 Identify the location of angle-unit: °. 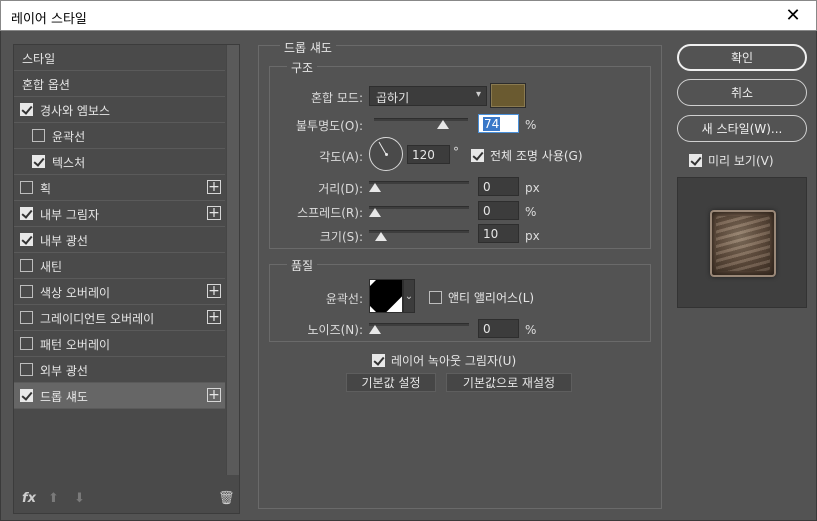
(456, 152).